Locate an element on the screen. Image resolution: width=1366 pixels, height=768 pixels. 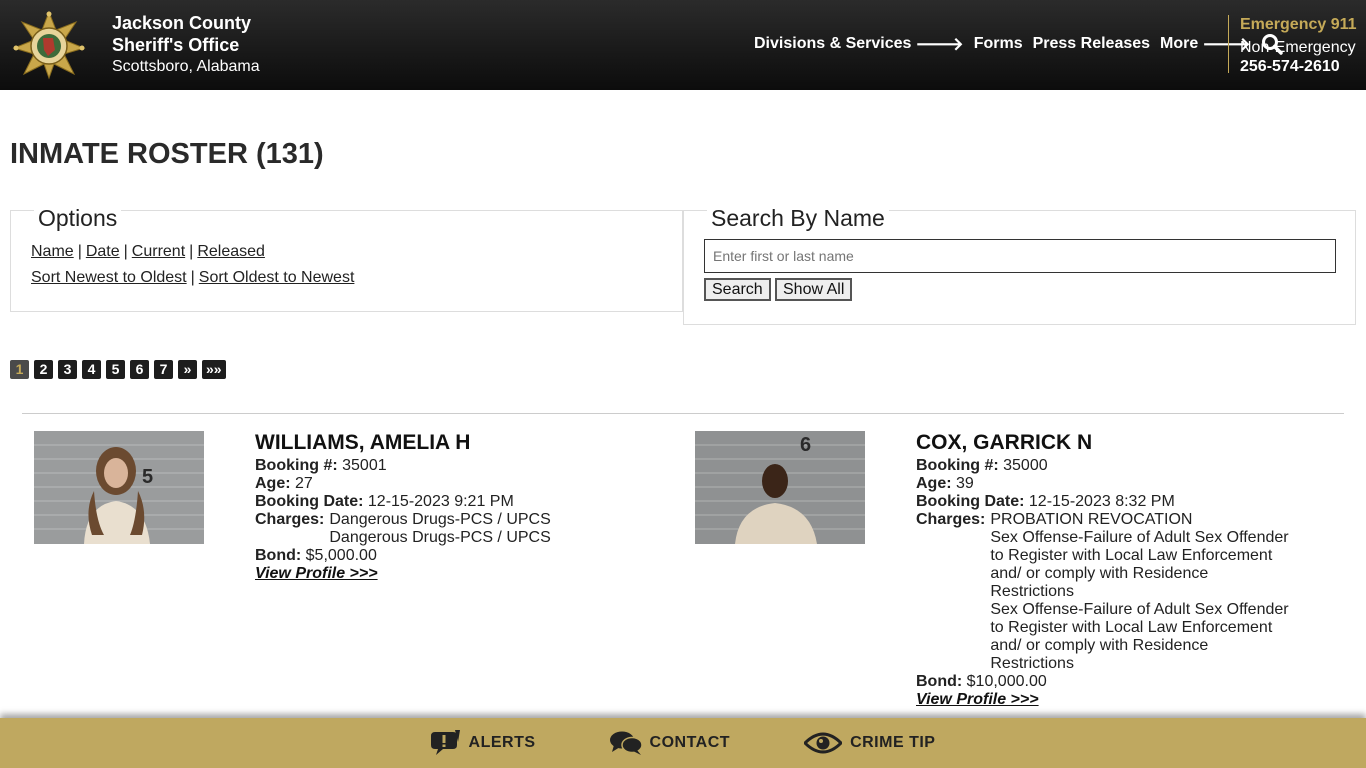
alerts-label: ALERTS is located at coordinates (502, 742).